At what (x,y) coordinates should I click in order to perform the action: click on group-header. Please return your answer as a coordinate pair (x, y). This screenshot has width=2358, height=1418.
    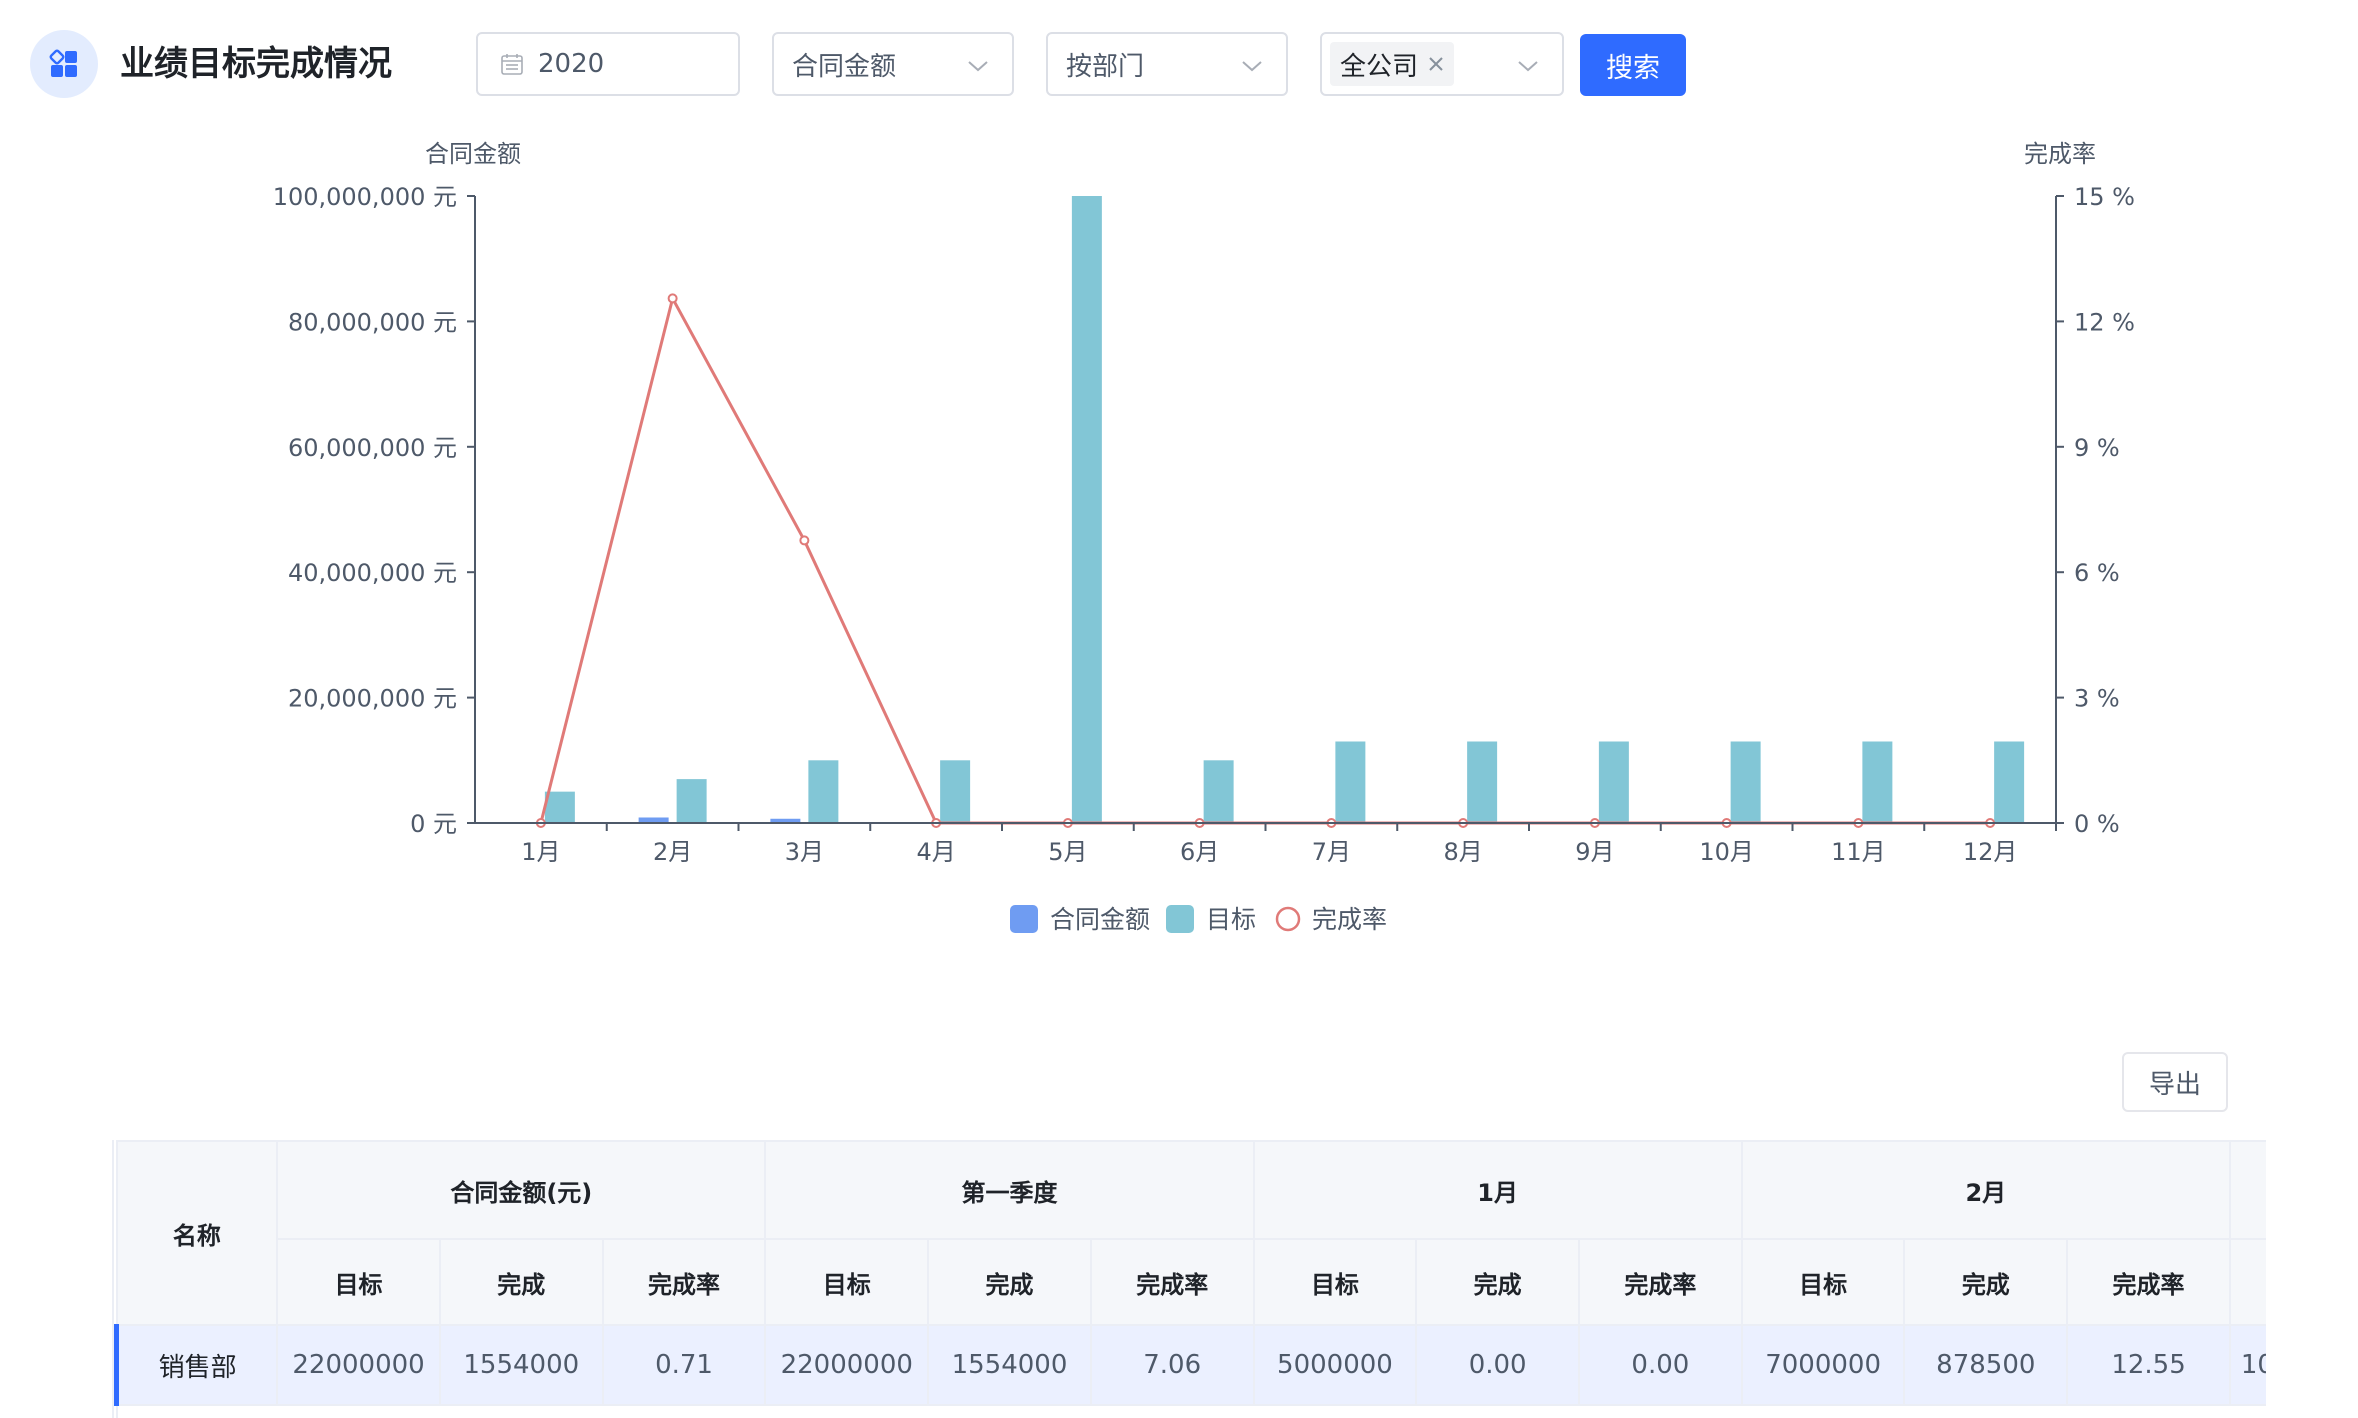
    Looking at the image, I should click on (2247, 1190).